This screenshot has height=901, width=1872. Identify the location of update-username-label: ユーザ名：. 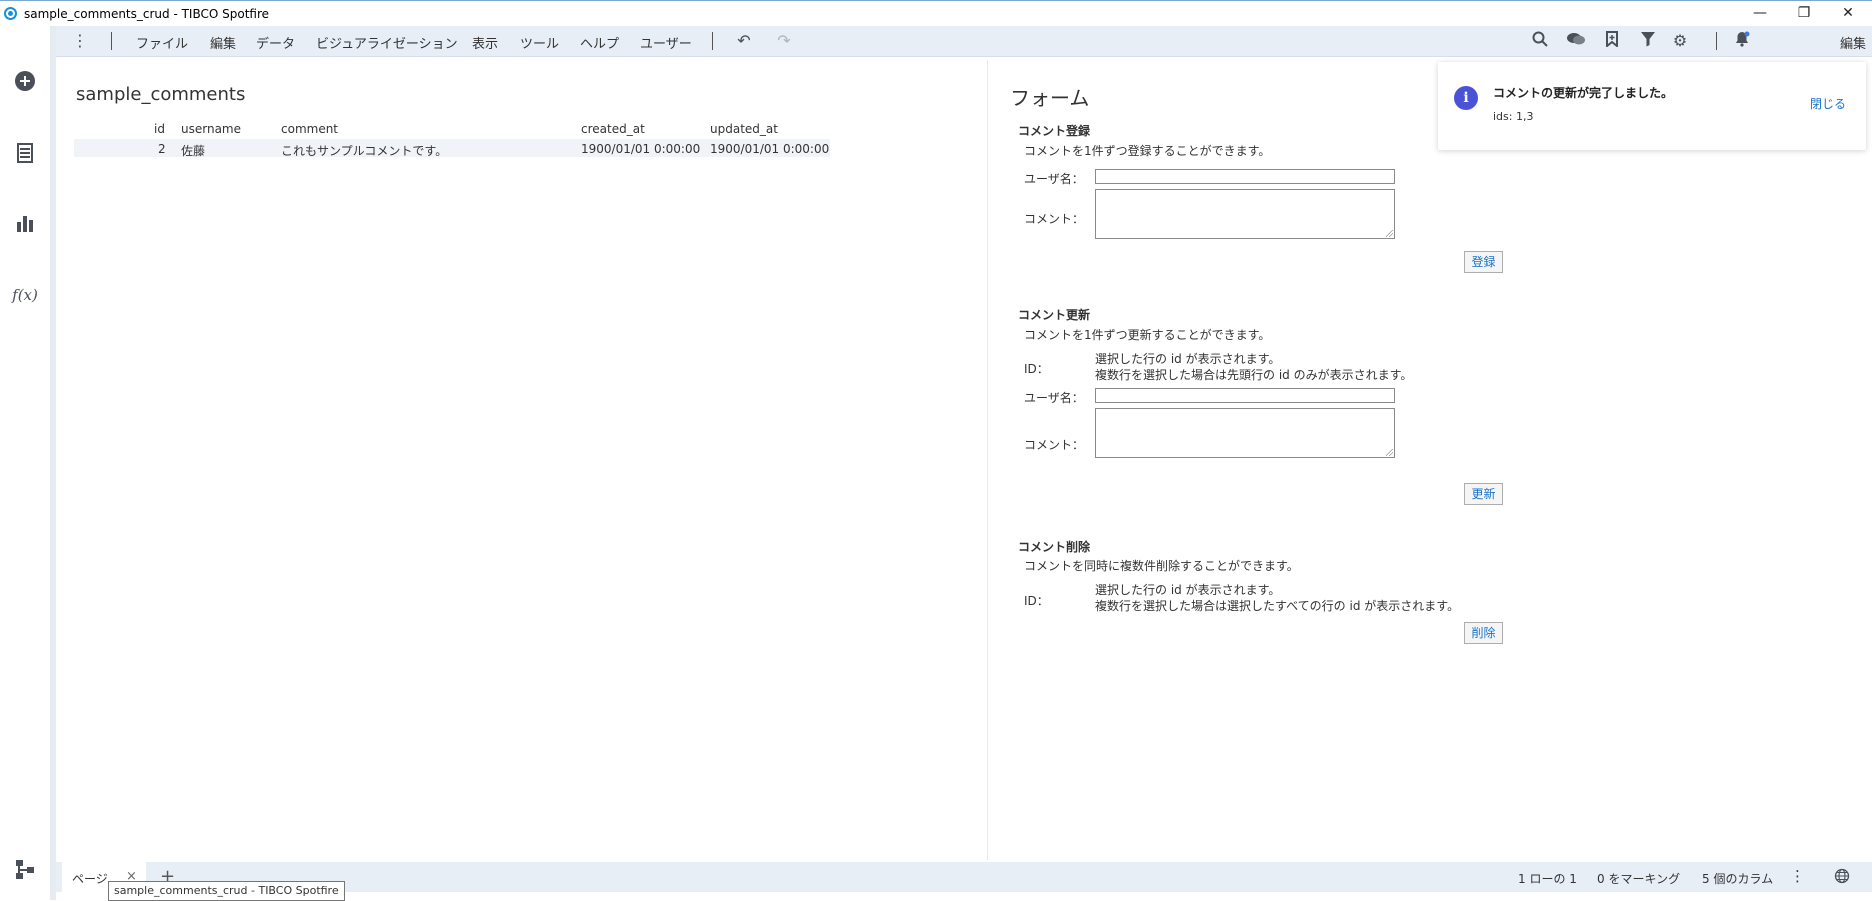
(1054, 398).